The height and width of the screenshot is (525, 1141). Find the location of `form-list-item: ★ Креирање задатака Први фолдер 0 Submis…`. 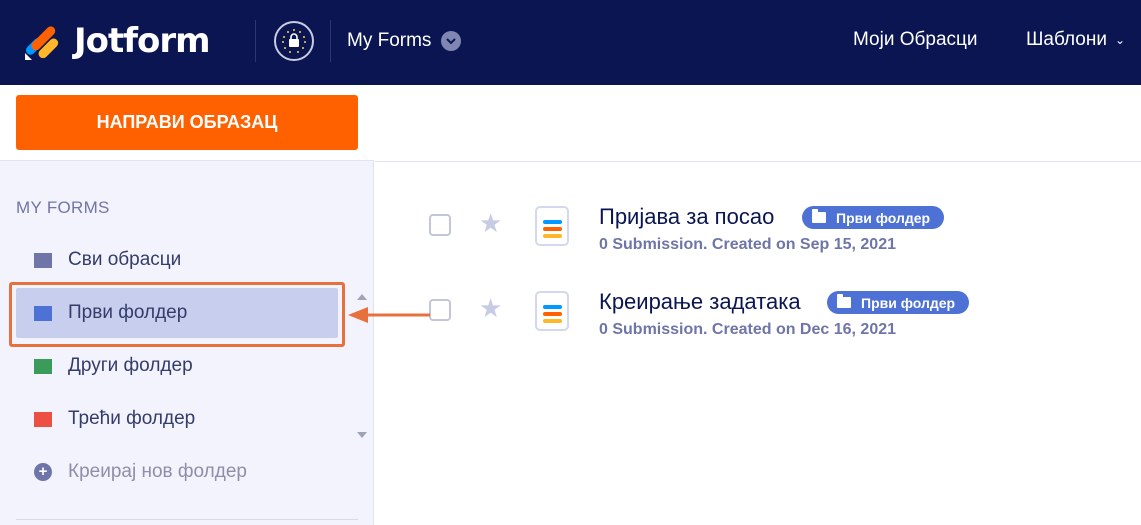

form-list-item: ★ Креирање задатака Први фолдер 0 Submis… is located at coordinates (758, 320).